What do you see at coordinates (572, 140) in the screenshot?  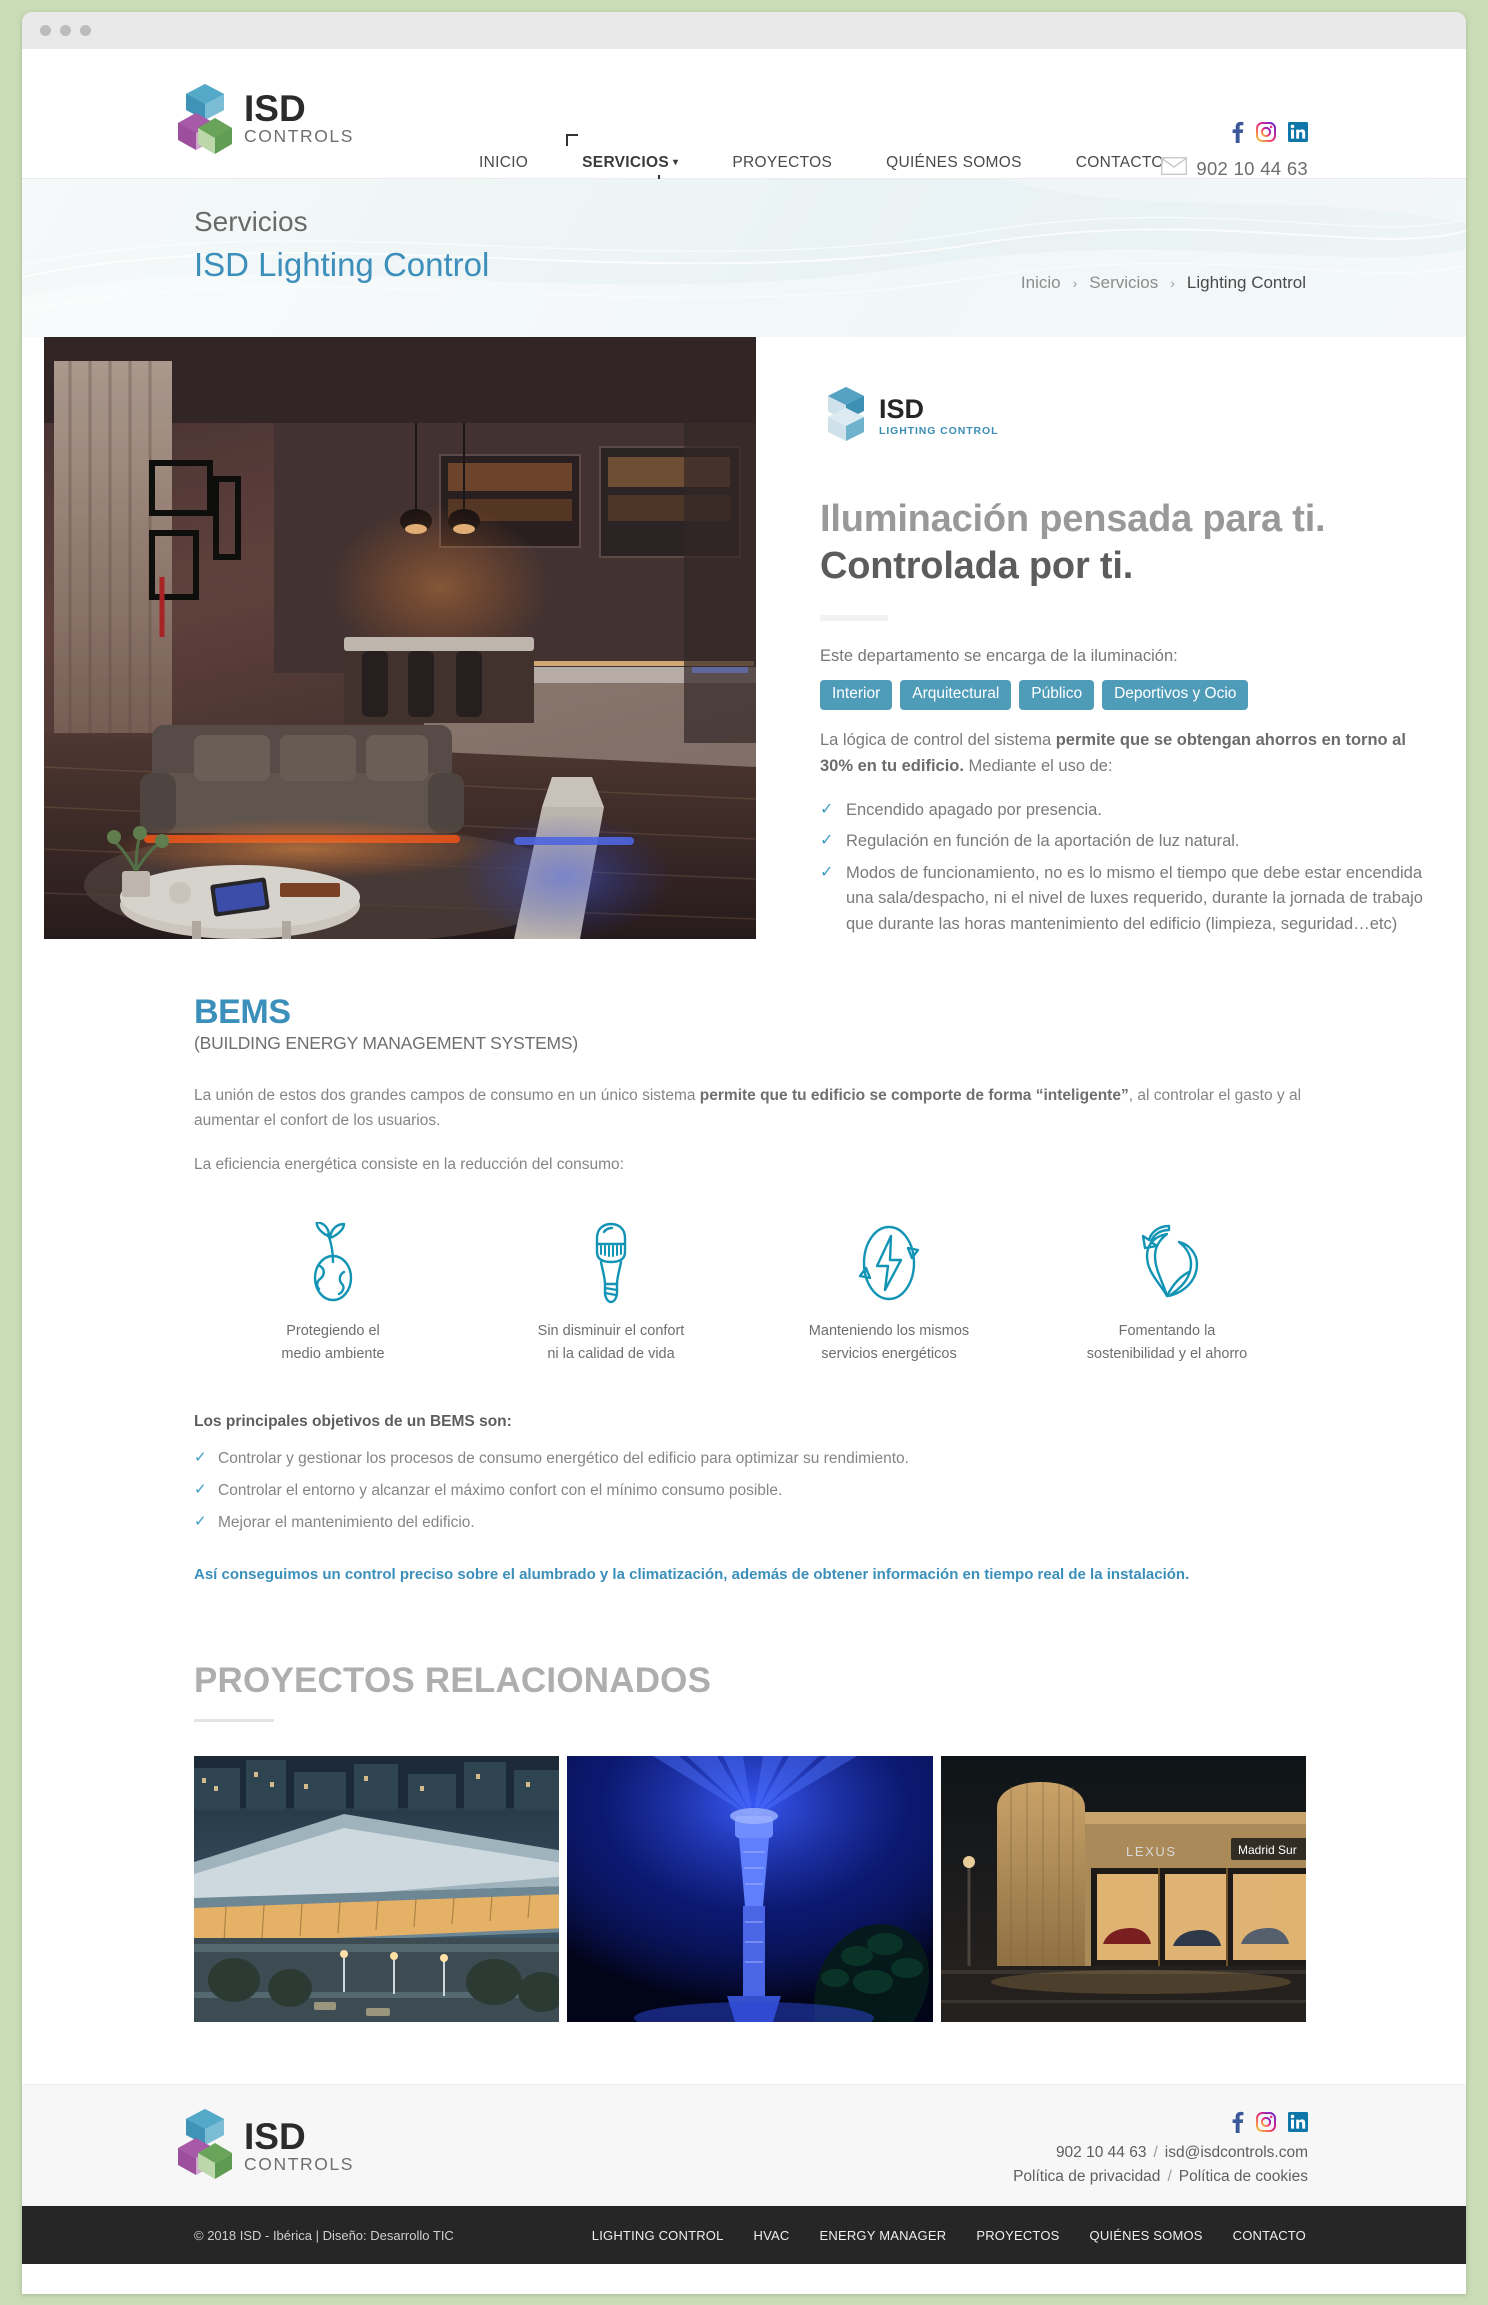 I see `focus-corner-top-left` at bounding box center [572, 140].